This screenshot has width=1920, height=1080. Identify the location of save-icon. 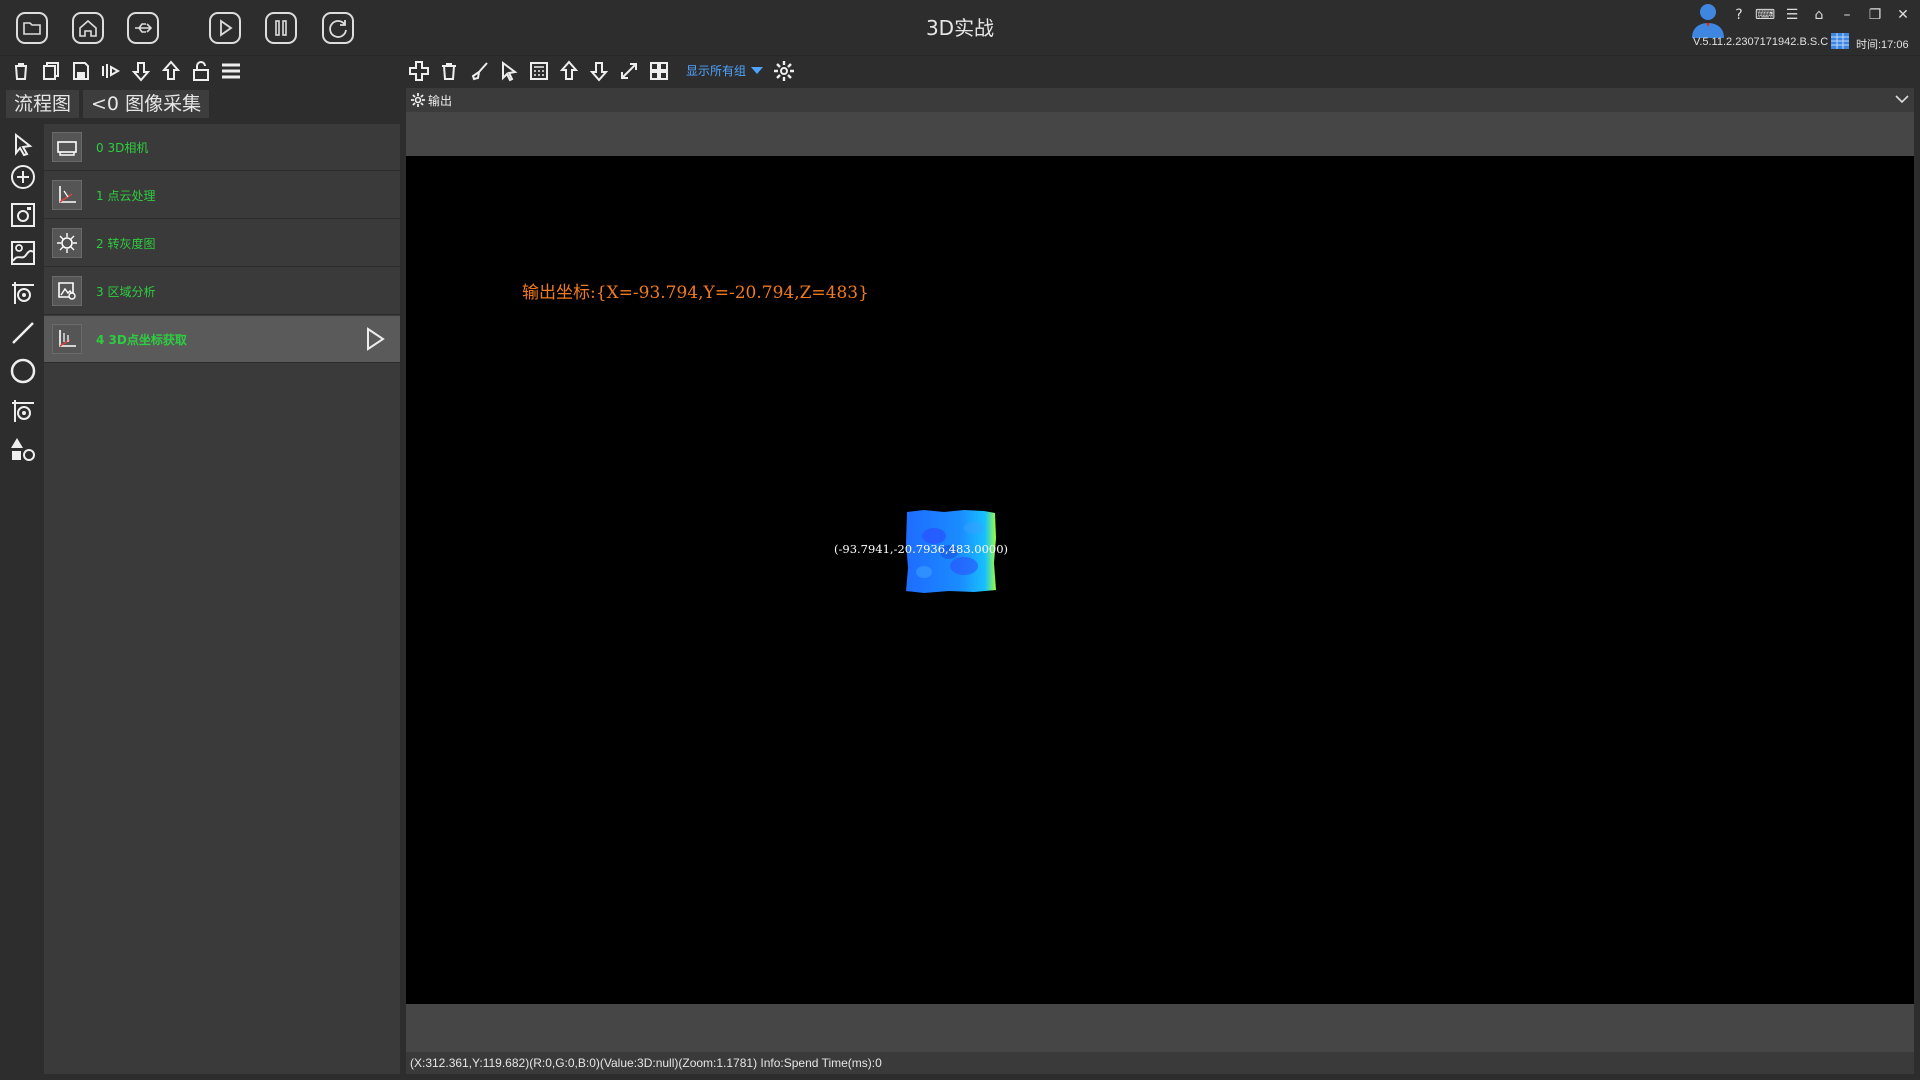
(81, 71).